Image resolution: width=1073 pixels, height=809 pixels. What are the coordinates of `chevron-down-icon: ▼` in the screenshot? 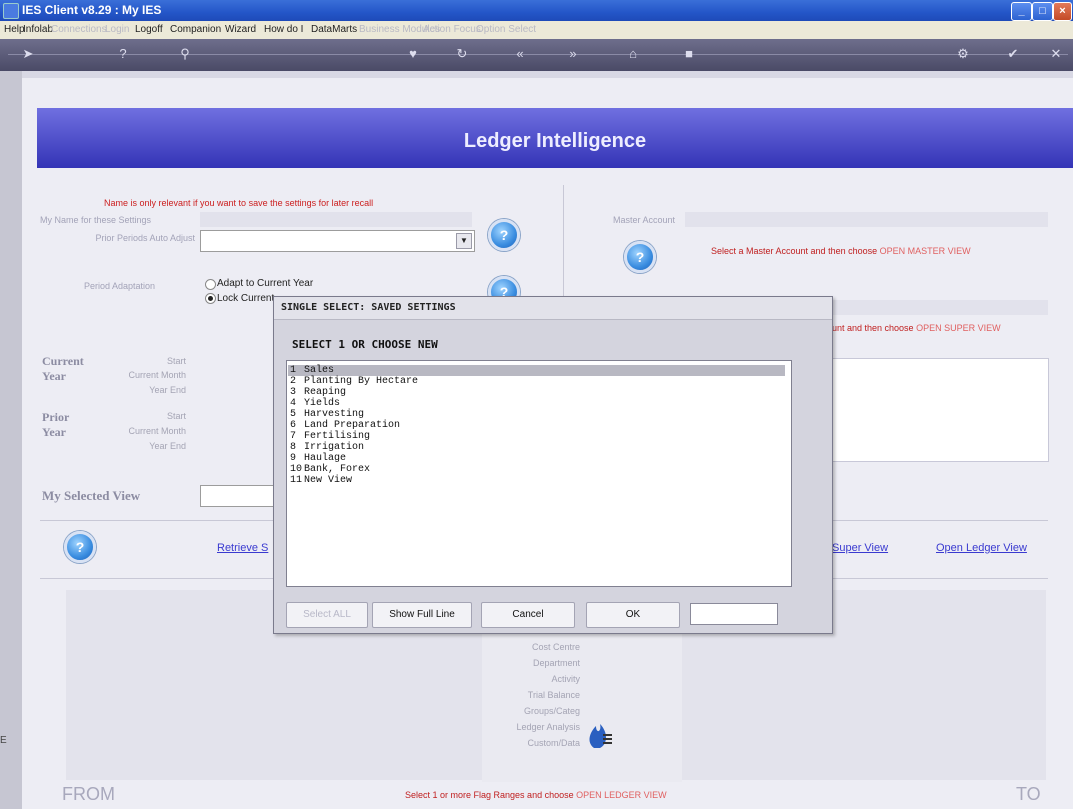 It's located at (464, 241).